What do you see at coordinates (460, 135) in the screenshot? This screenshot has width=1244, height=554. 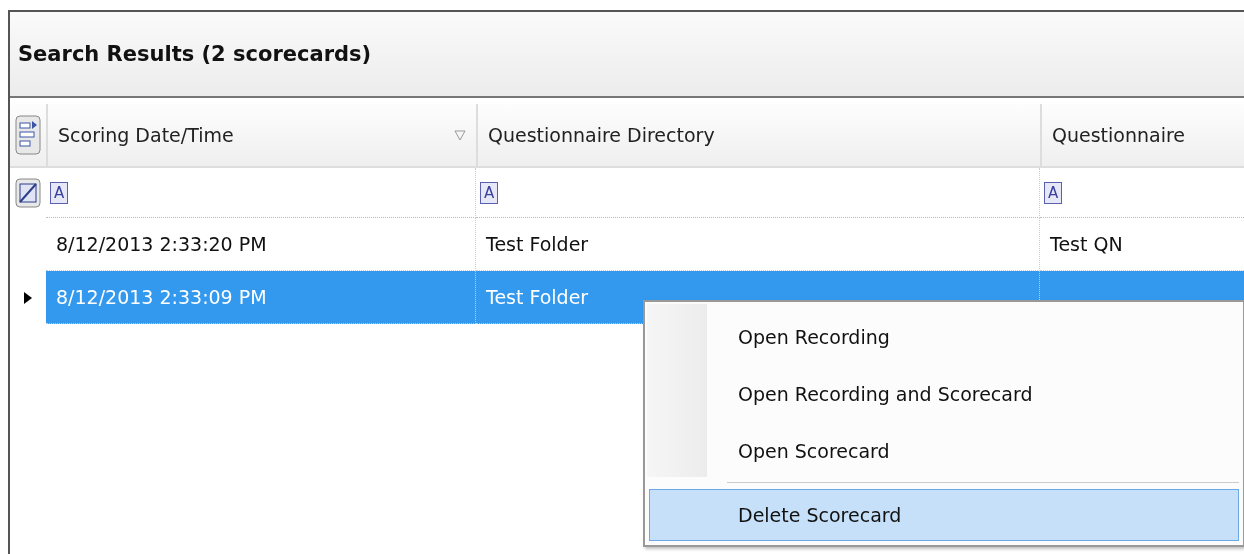 I see `sort-indicator-icon` at bounding box center [460, 135].